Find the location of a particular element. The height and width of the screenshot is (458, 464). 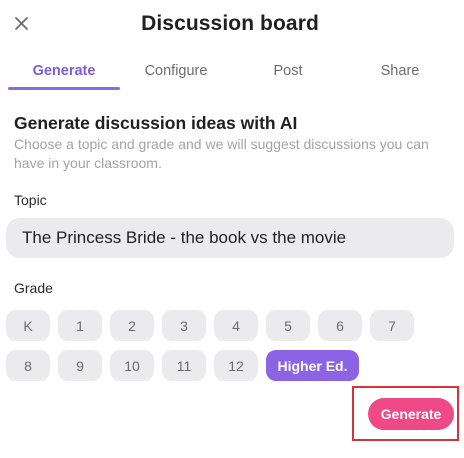

grade-option-6: 6 is located at coordinates (340, 325).